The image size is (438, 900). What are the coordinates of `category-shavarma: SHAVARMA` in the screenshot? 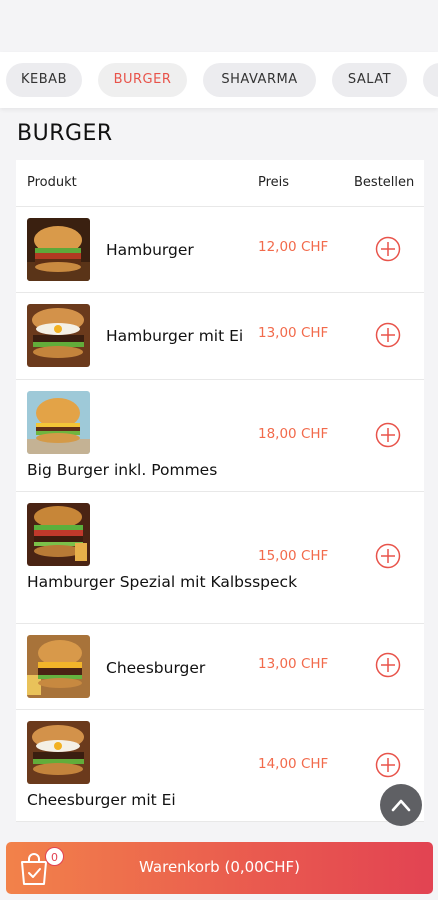 It's located at (259, 80).